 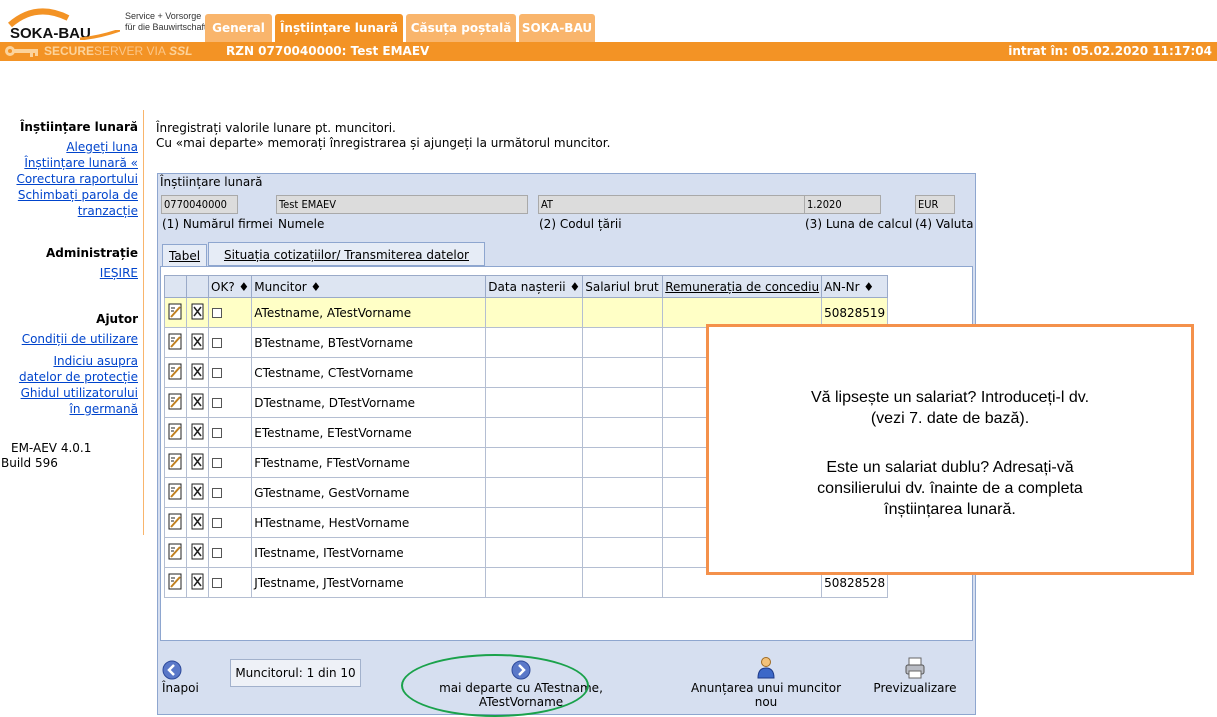 What do you see at coordinates (742, 286) in the screenshot?
I see `col-vacation-pay: Remunerația de concediu` at bounding box center [742, 286].